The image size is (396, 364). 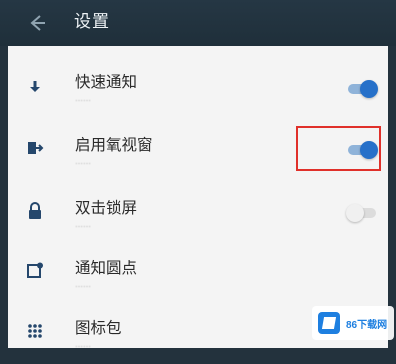 I want to click on top-app-bar: 设置, so click(x=198, y=23).